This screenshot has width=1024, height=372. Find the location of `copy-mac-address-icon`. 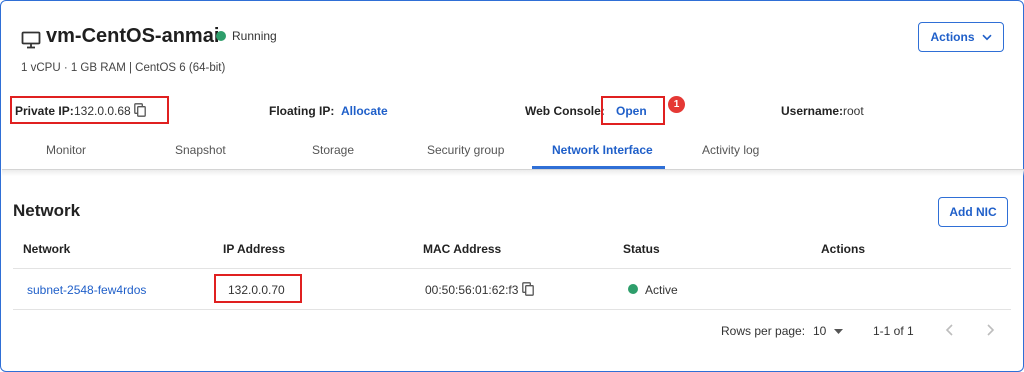

copy-mac-address-icon is located at coordinates (528, 289).